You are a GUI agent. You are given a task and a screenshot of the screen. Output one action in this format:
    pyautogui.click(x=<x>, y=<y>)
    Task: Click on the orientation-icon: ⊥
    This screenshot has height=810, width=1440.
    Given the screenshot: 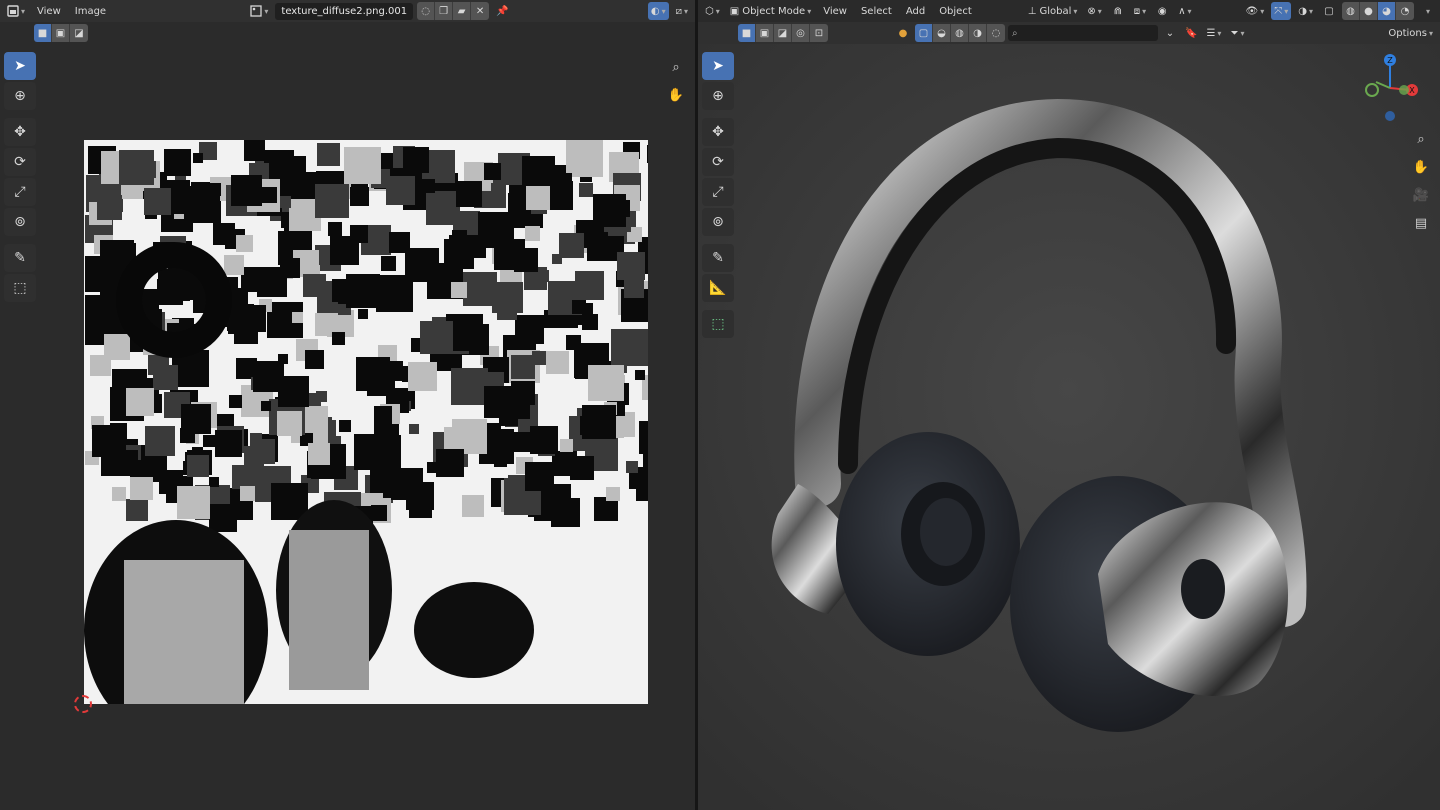 What is the action you would take?
    pyautogui.click(x=1032, y=11)
    